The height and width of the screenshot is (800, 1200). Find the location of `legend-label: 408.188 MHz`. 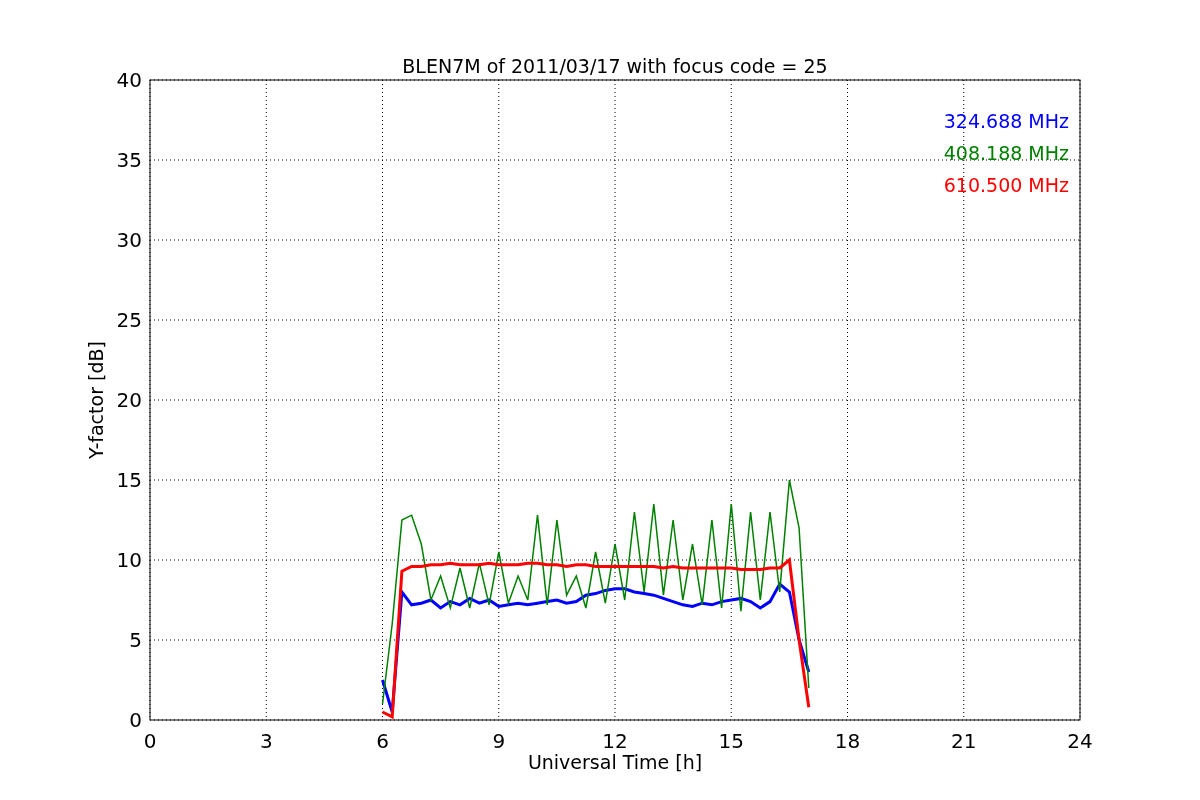

legend-label: 408.188 MHz is located at coordinates (1006, 153).